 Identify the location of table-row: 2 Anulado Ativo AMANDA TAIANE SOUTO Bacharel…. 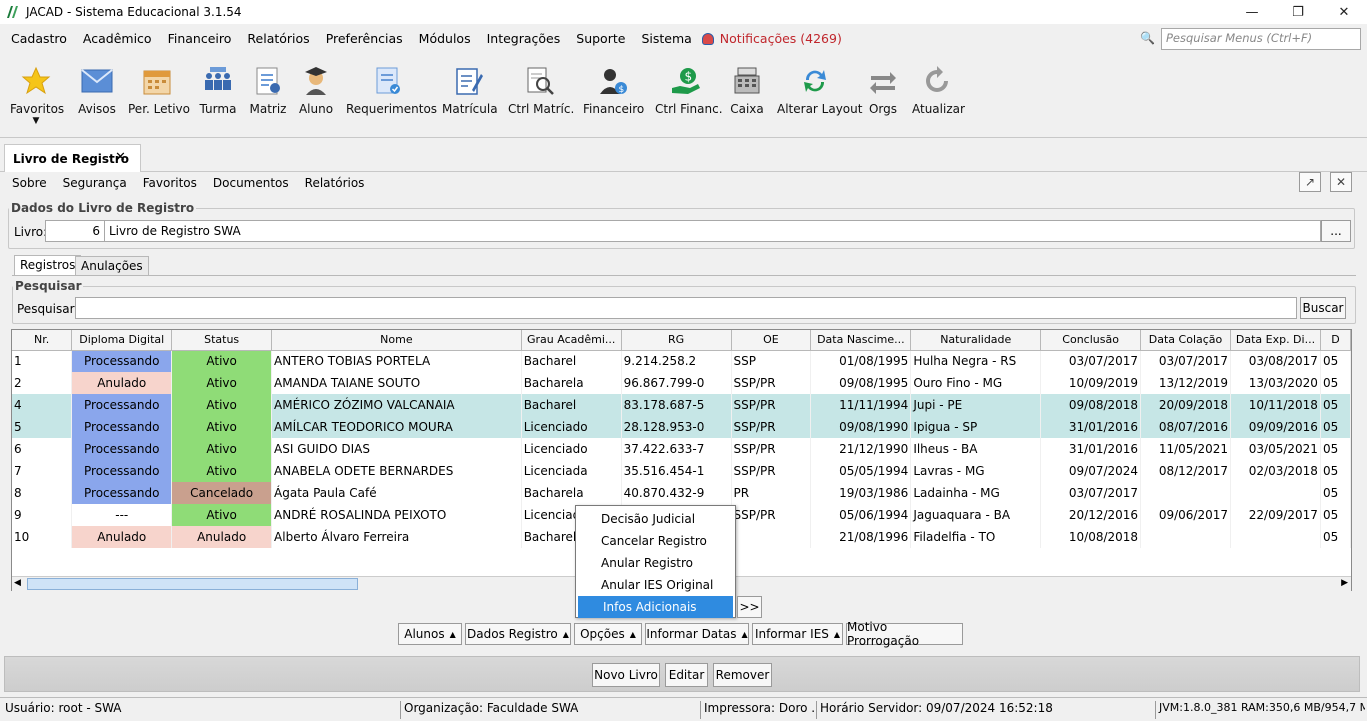
(681, 383).